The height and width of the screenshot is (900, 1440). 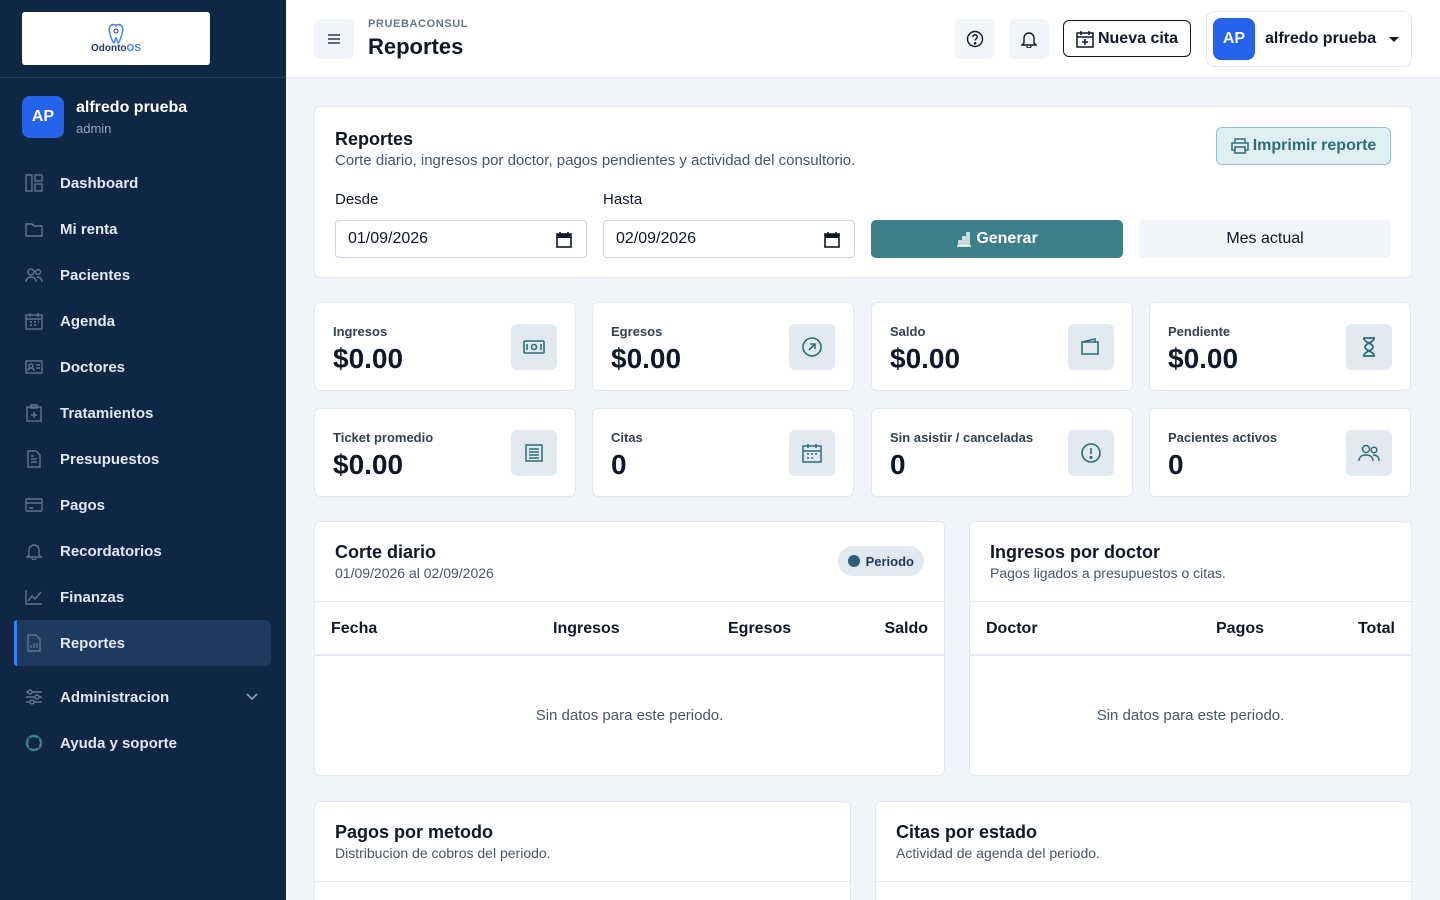 I want to click on notifications-button, so click(x=1029, y=39).